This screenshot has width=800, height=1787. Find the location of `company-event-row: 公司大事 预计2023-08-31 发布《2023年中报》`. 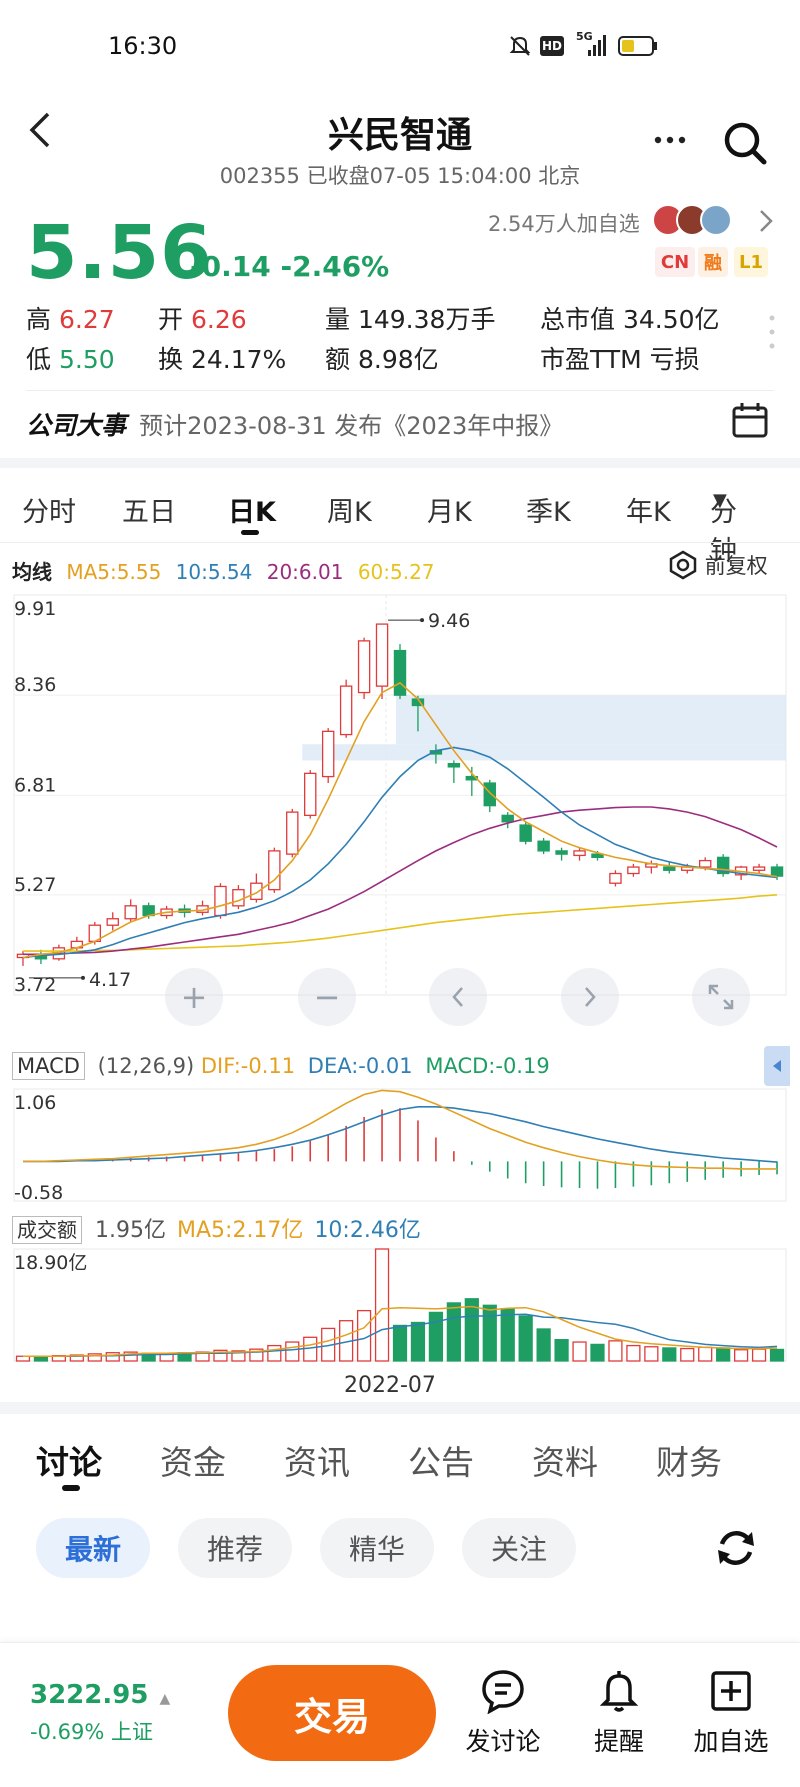

company-event-row: 公司大事 预计2023-08-31 发布《2023年中报》 is located at coordinates (400, 424).